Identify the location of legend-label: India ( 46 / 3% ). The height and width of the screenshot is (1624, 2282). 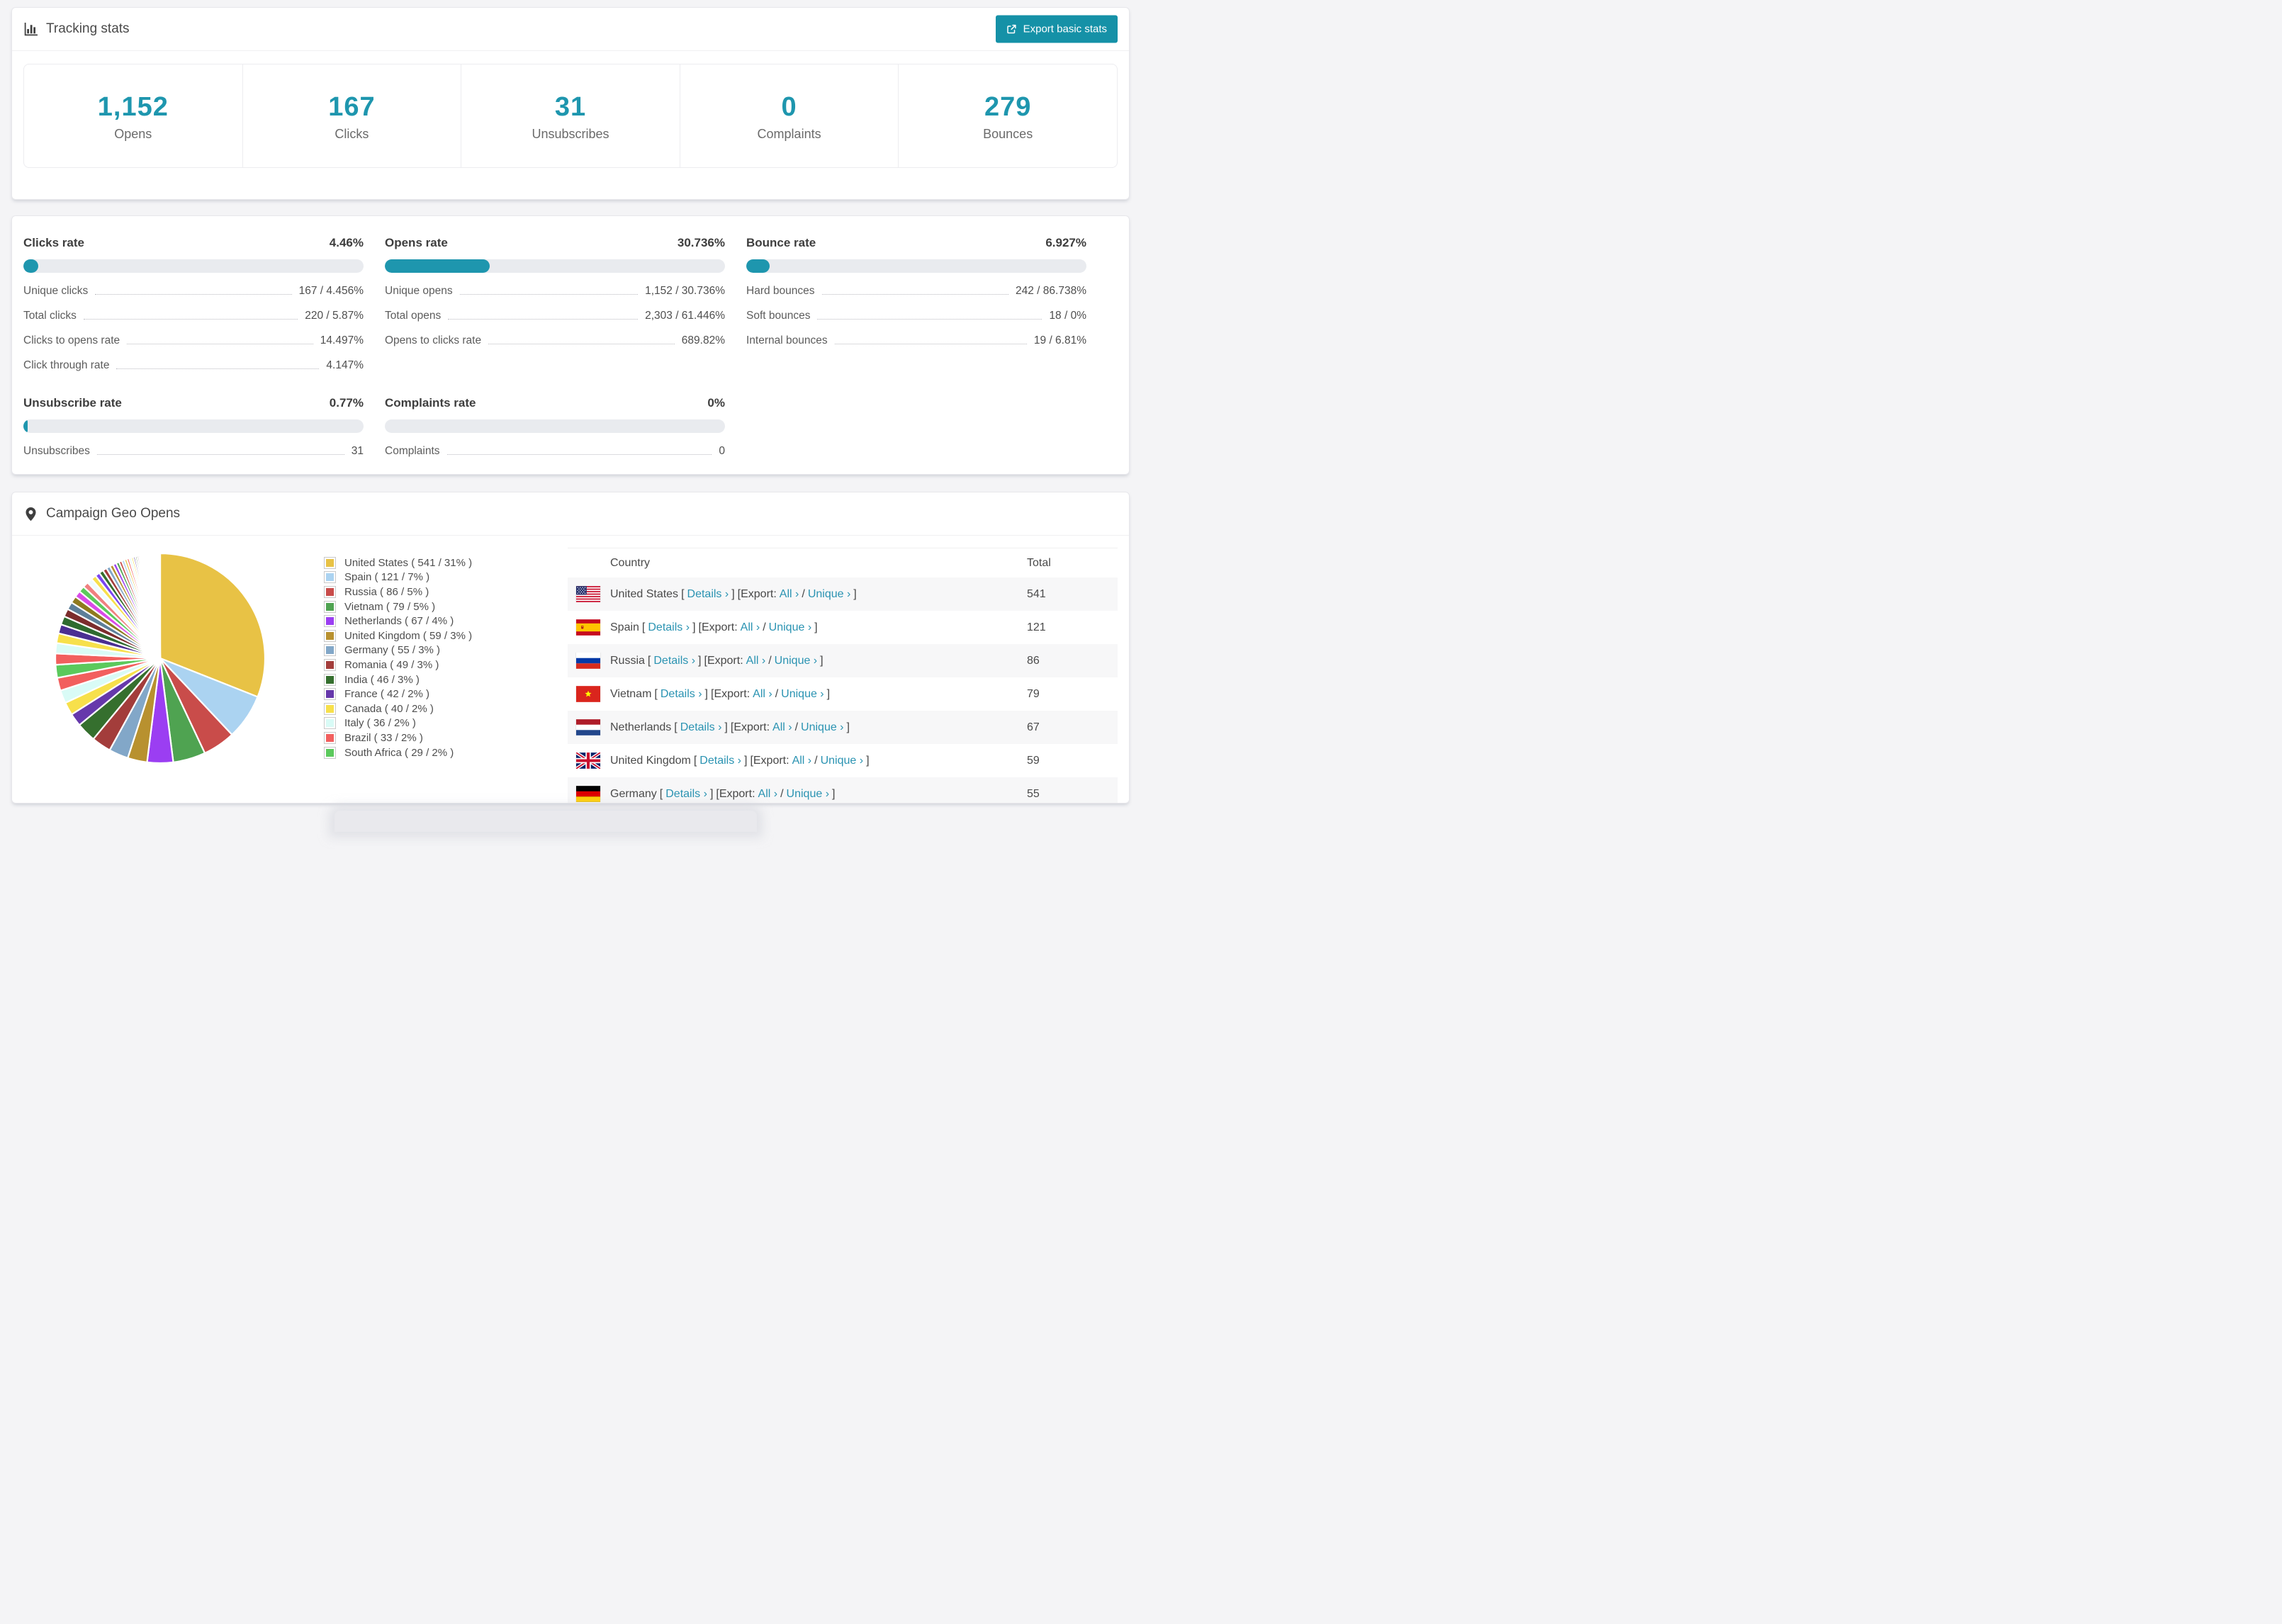
(382, 680).